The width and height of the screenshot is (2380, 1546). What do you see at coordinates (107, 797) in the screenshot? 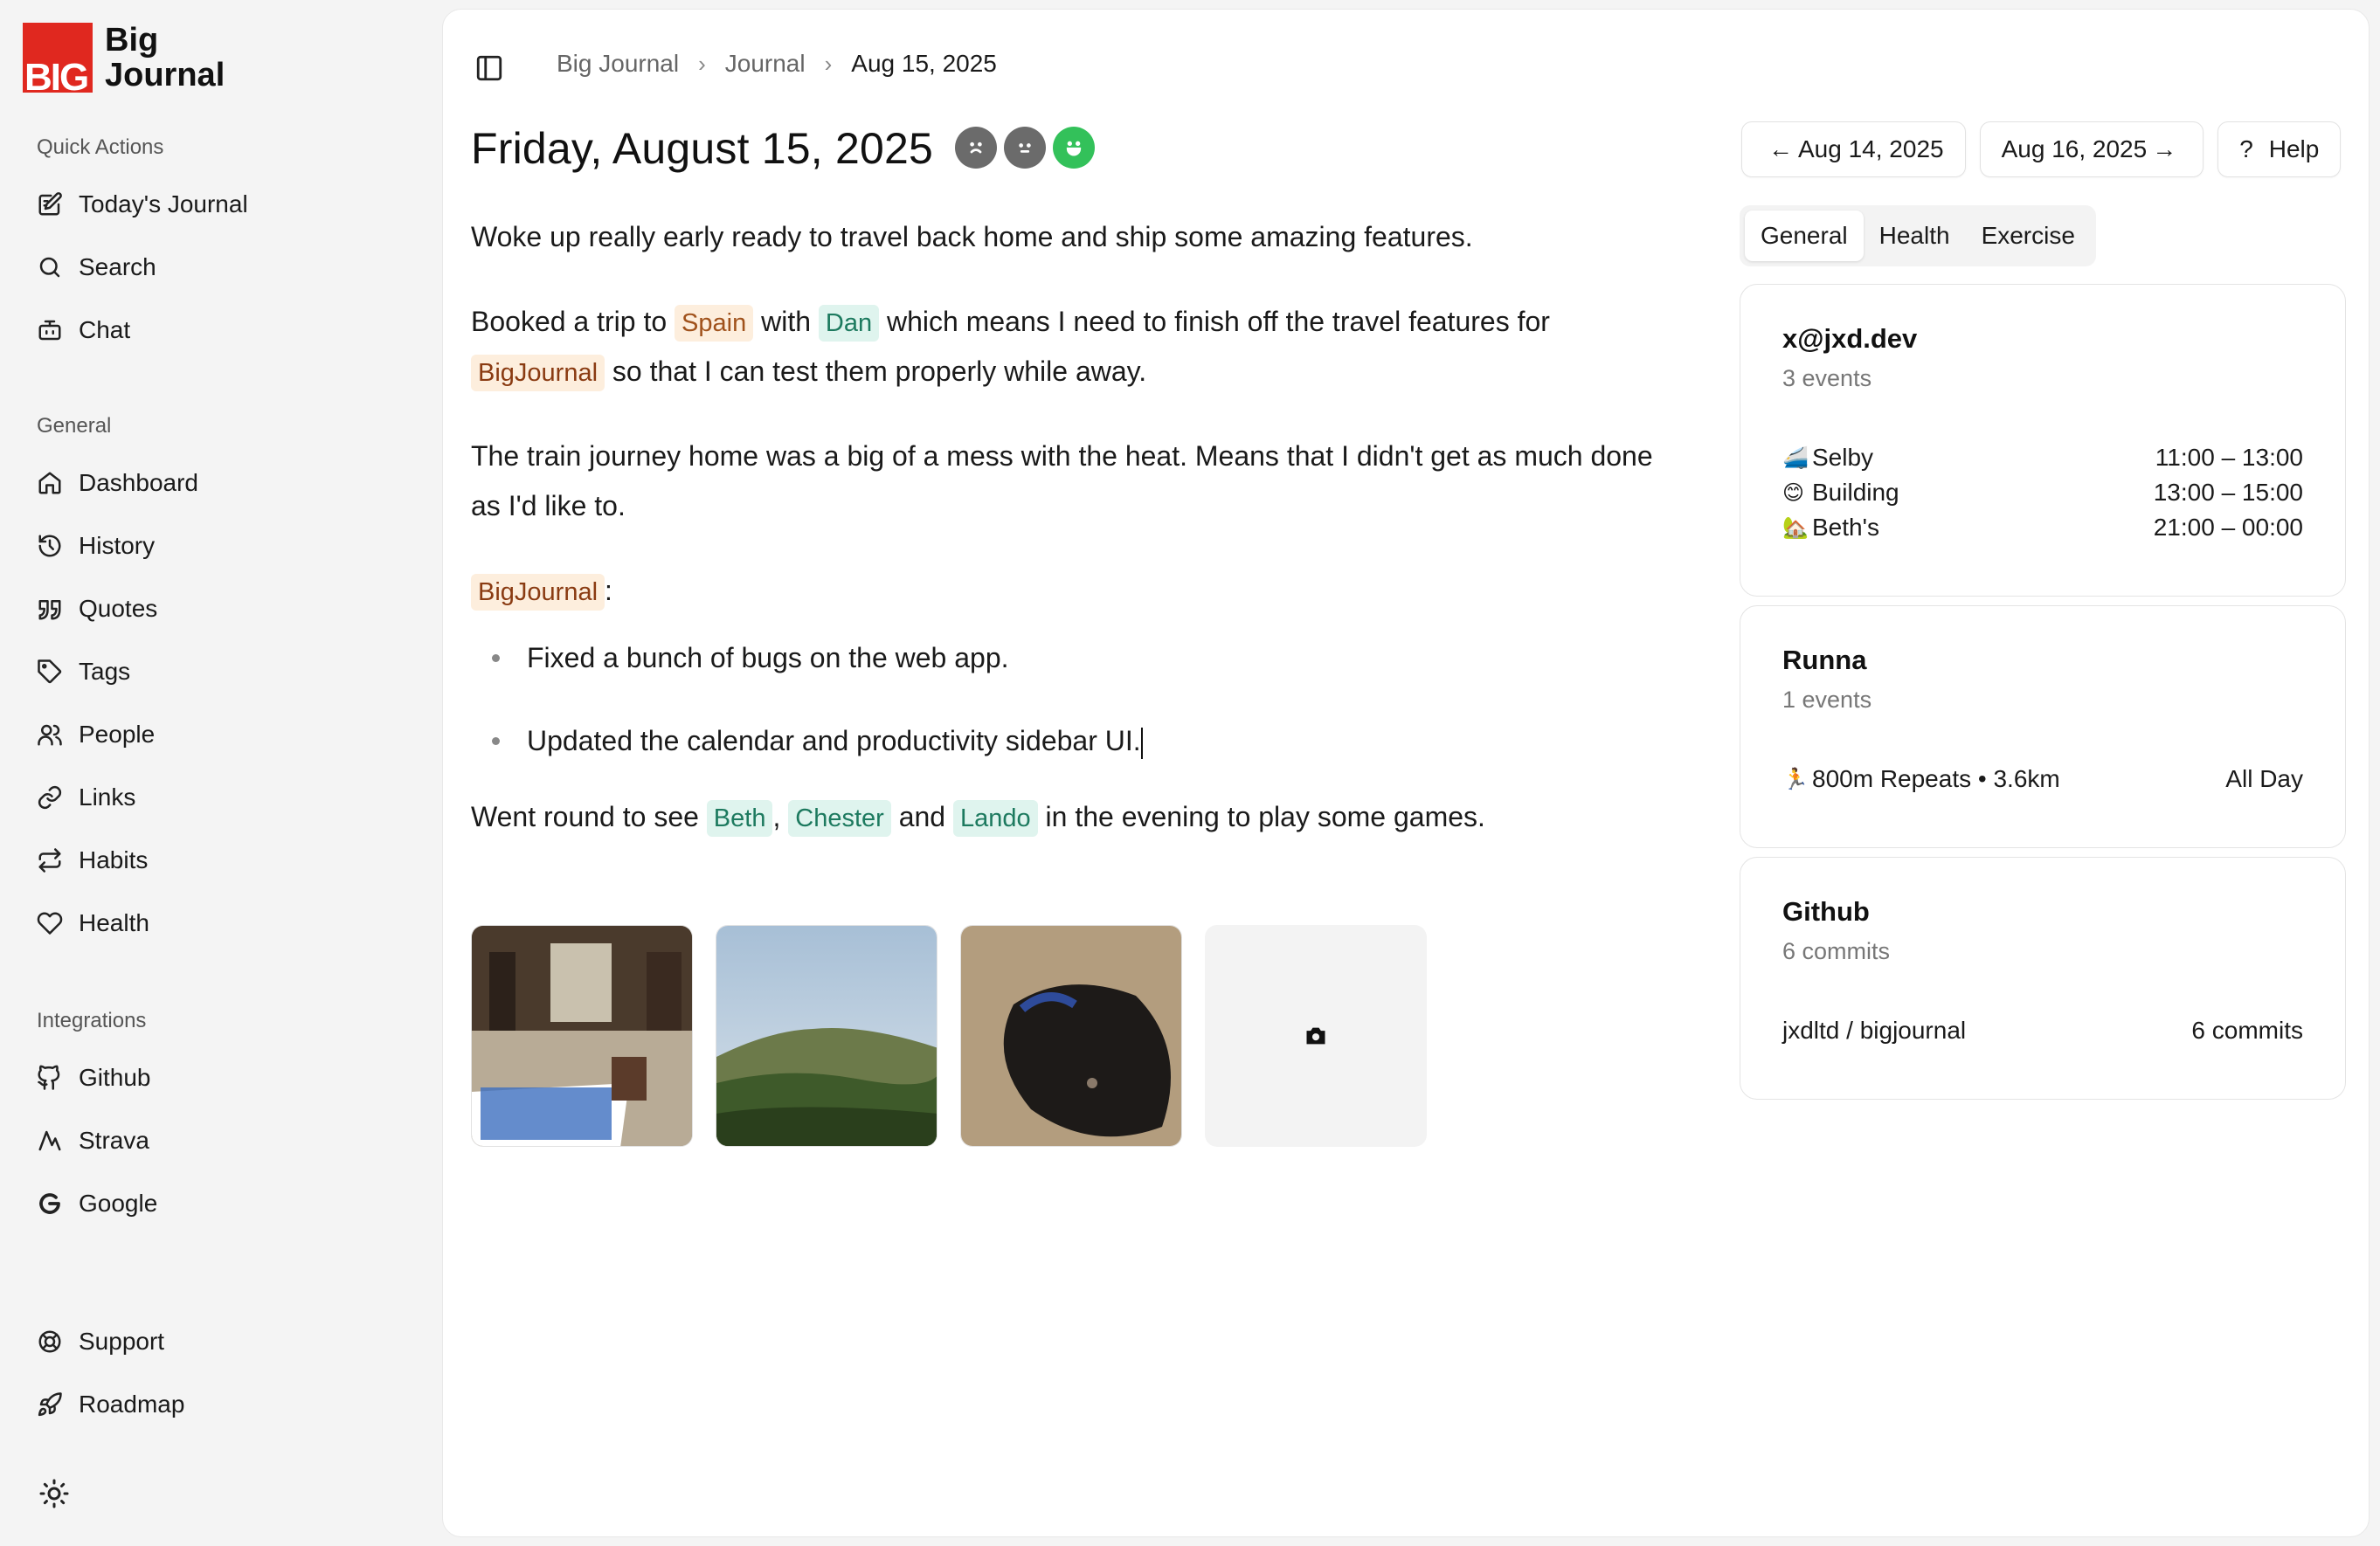
I see `sidebar-item-label: Links` at bounding box center [107, 797].